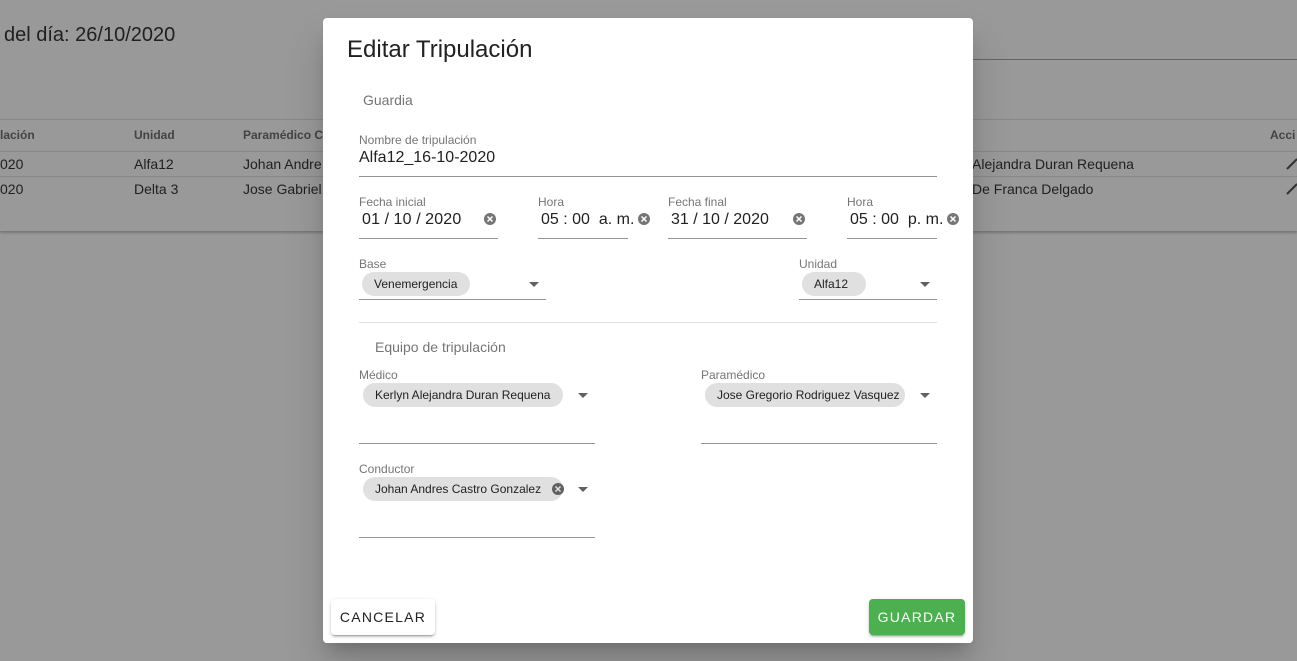 The image size is (1297, 661). What do you see at coordinates (860, 202) in the screenshot?
I see `hora-final-label: Hora` at bounding box center [860, 202].